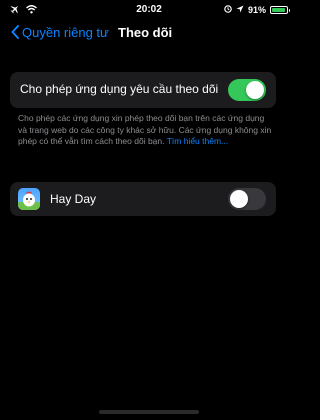 The image size is (320, 420). What do you see at coordinates (73, 199) in the screenshot?
I see `app-name: Hay Day` at bounding box center [73, 199].